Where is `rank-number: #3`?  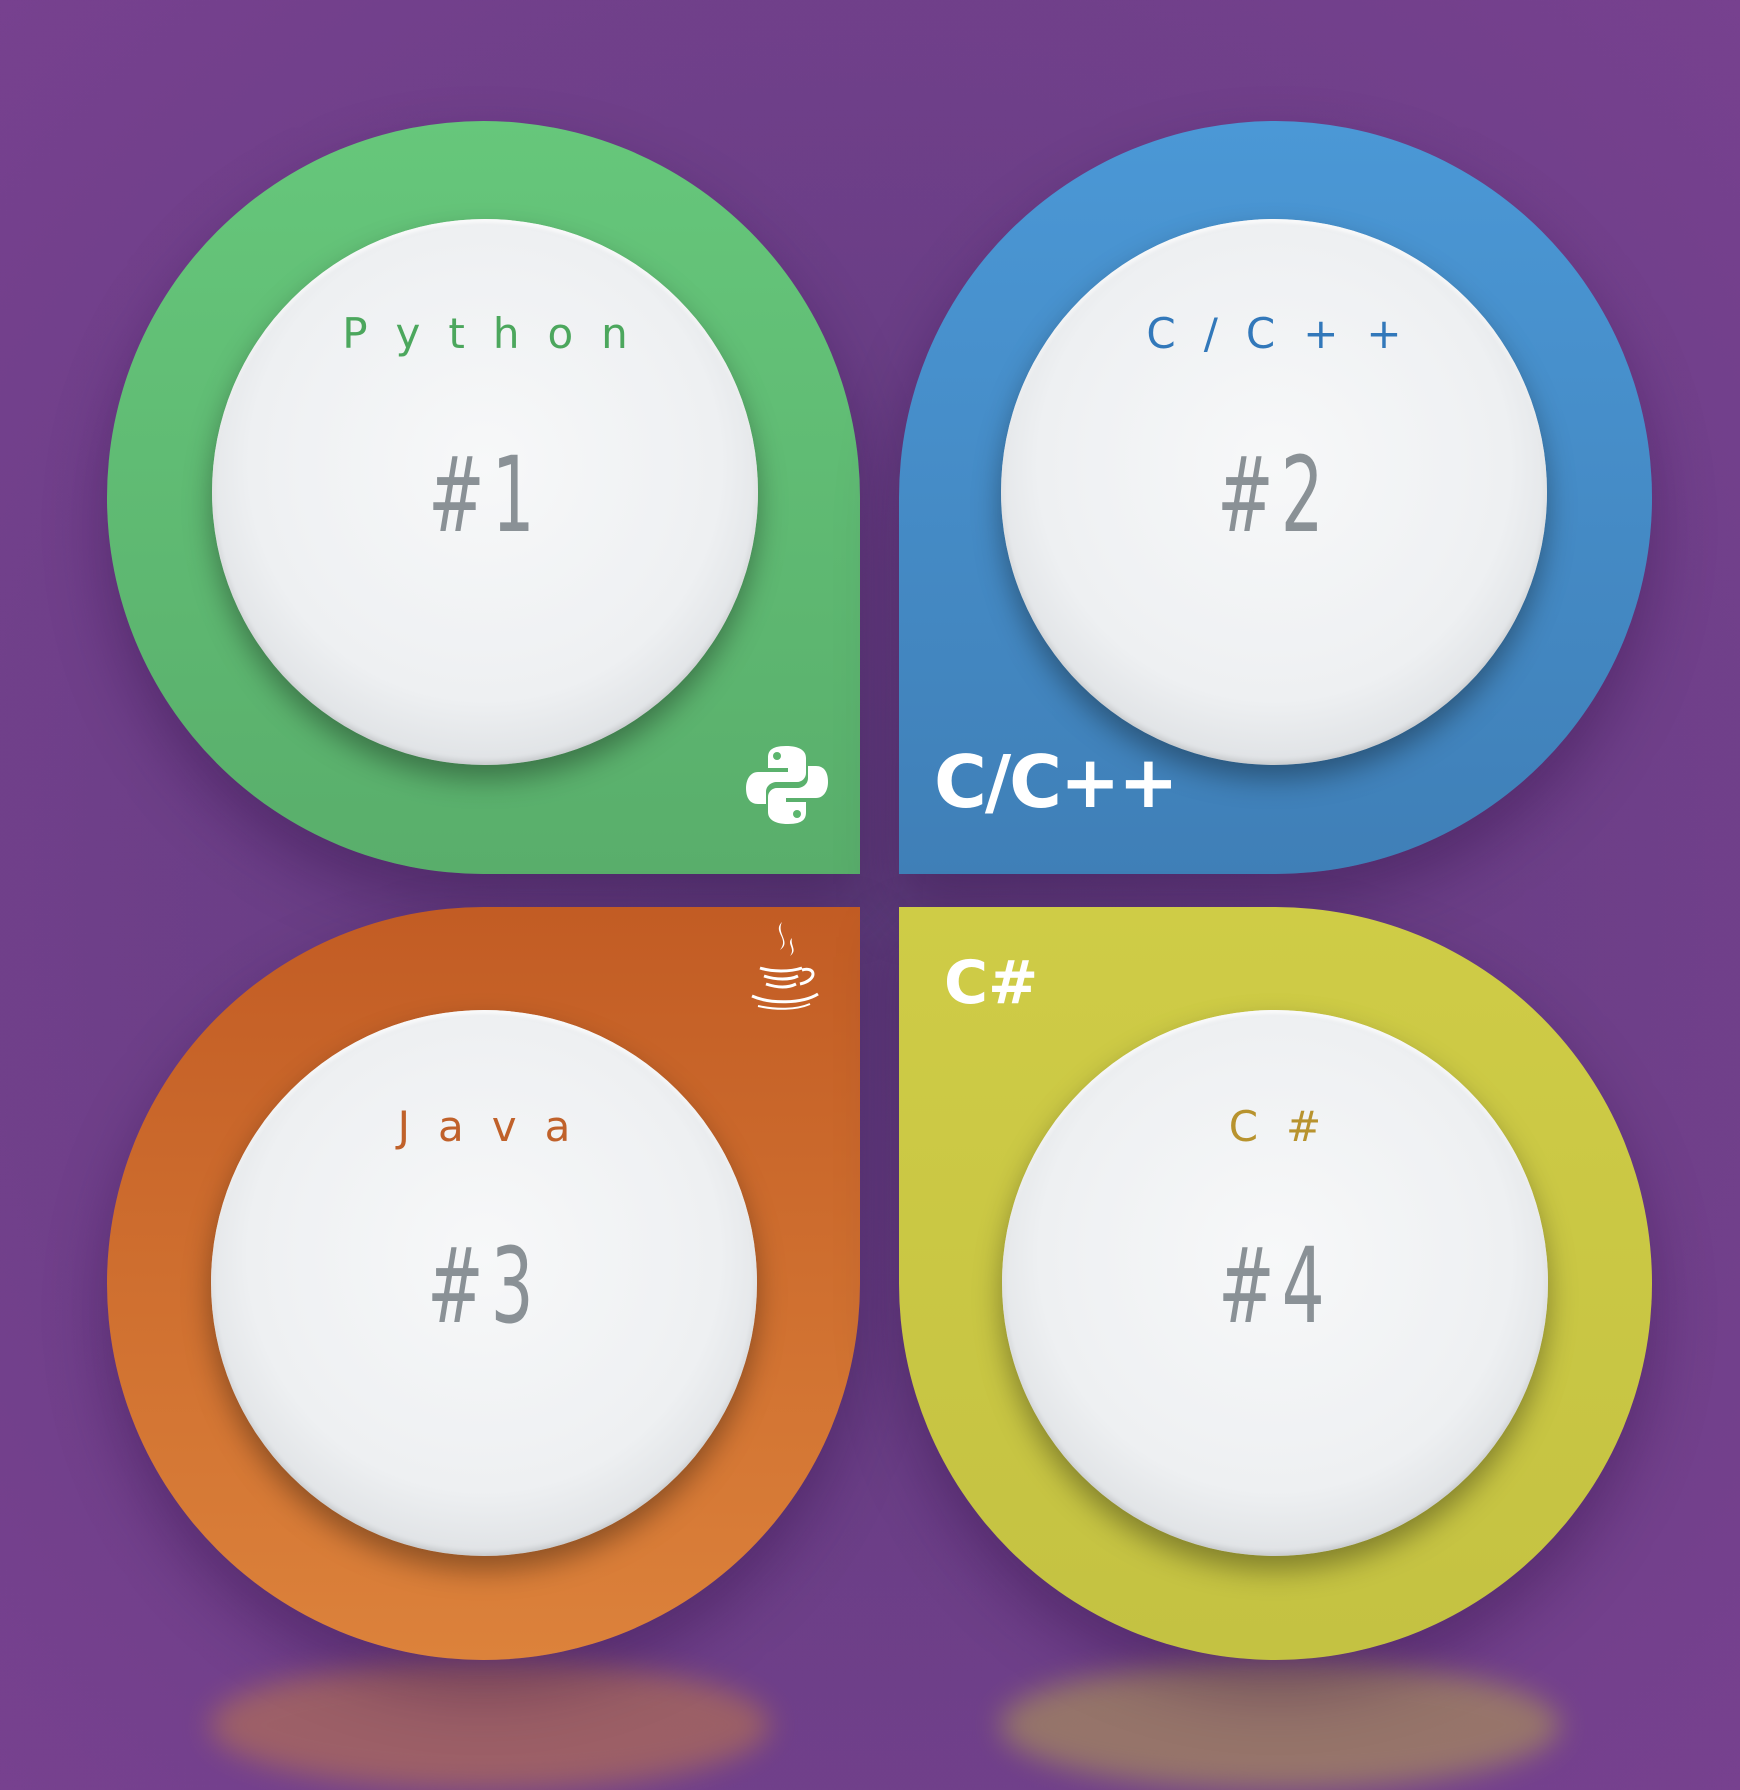 rank-number: #3 is located at coordinates (484, 1286).